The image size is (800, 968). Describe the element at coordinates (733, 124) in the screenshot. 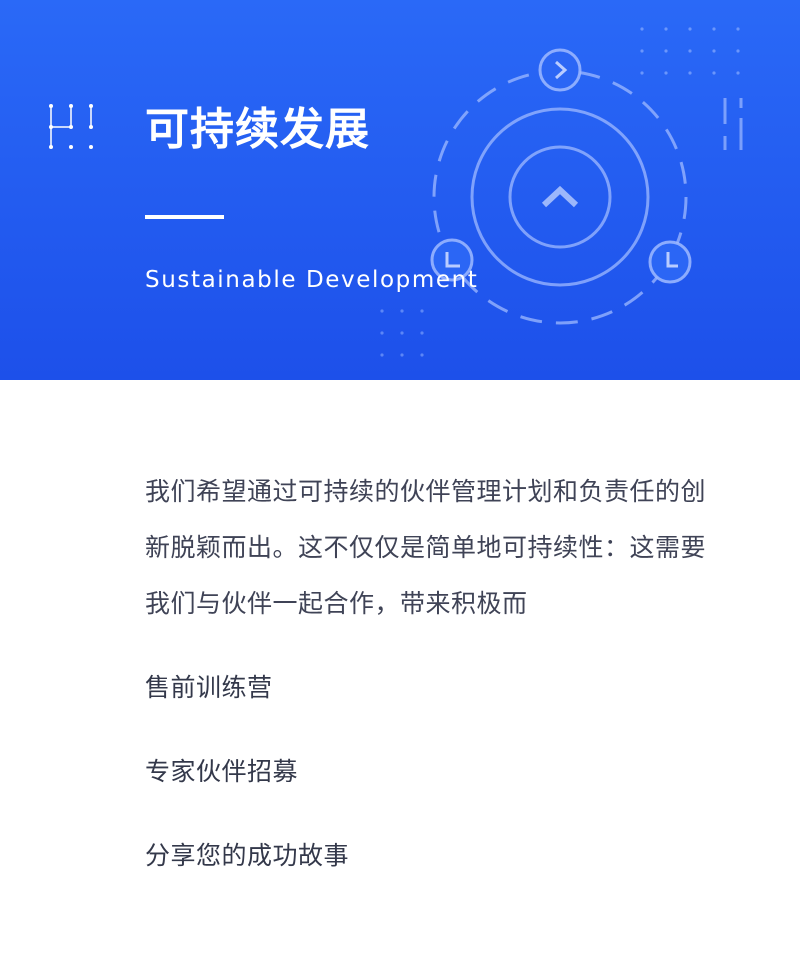

I see `vertical-bars` at that location.